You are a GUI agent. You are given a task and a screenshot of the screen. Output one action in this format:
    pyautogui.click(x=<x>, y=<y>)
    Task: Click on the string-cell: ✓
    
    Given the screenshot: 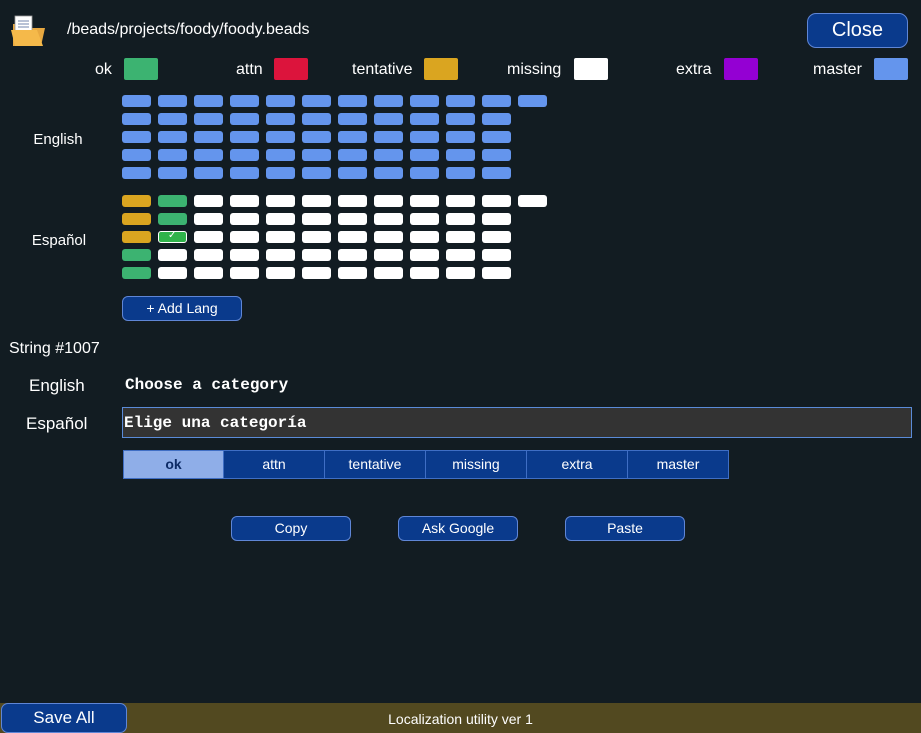 What is the action you would take?
    pyautogui.click(x=172, y=236)
    